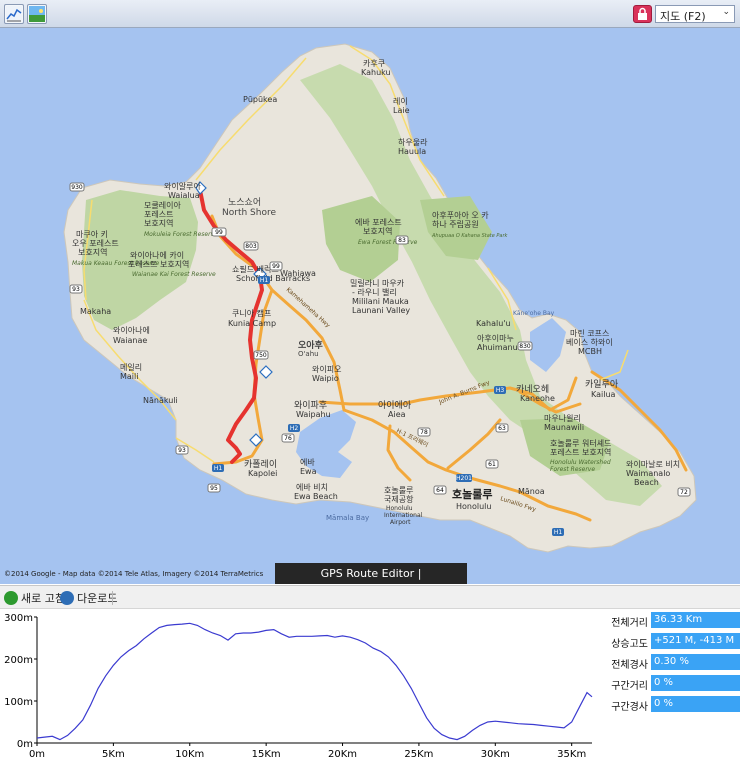 The image size is (740, 775). Describe the element at coordinates (497, 347) in the screenshot. I see `place-label: Ahuimanu` at that location.